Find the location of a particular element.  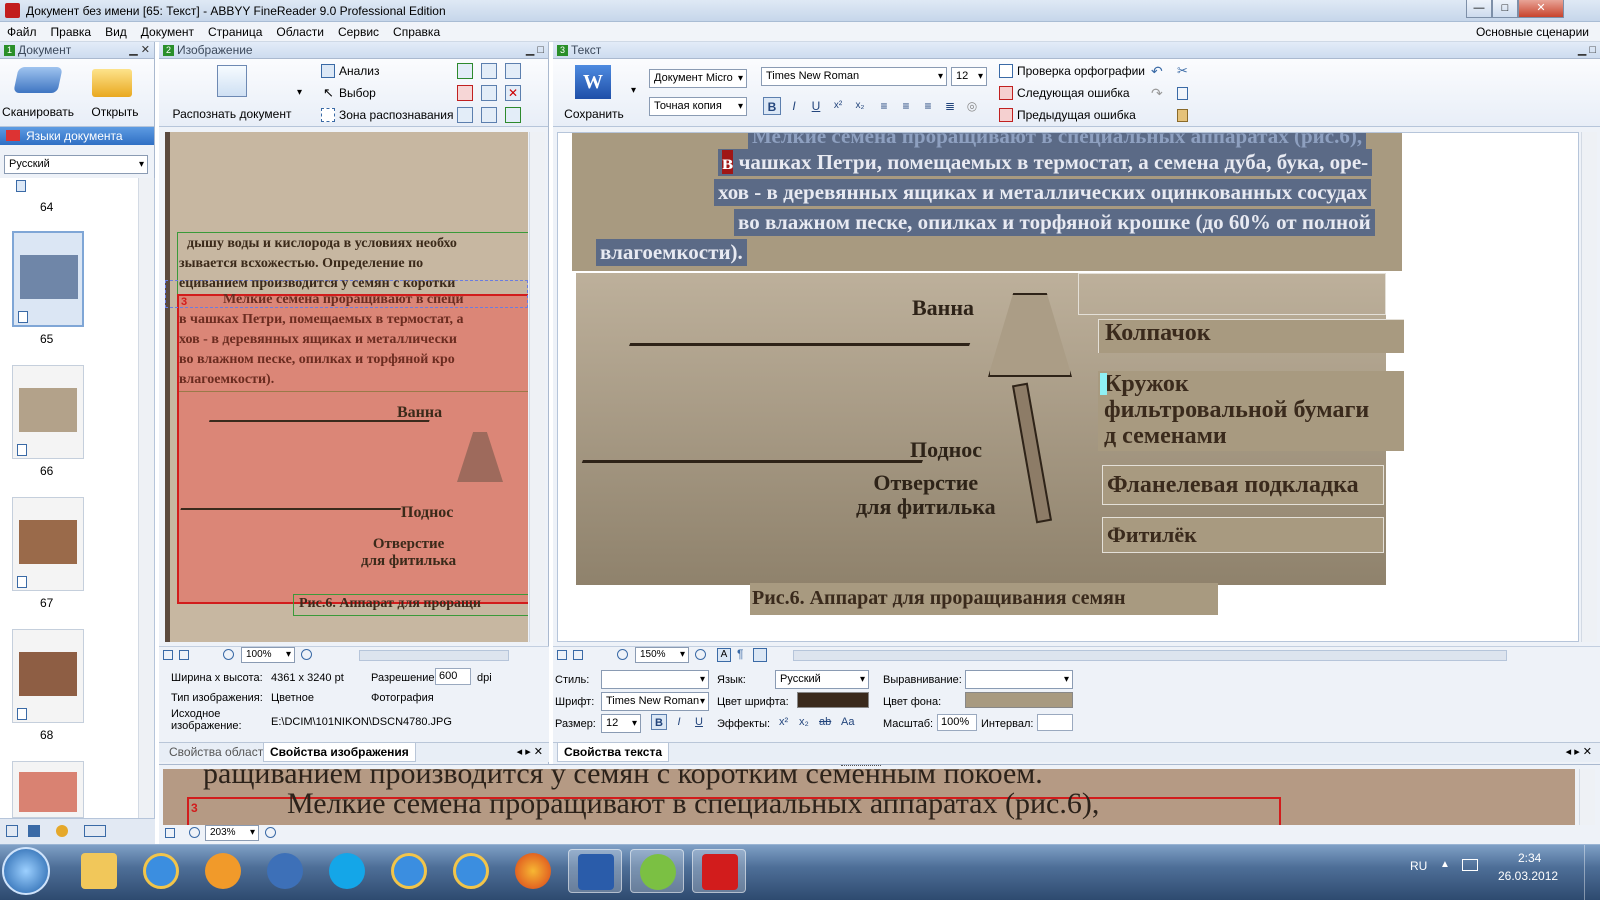

paragraph-icon: ¶ is located at coordinates (740, 654).